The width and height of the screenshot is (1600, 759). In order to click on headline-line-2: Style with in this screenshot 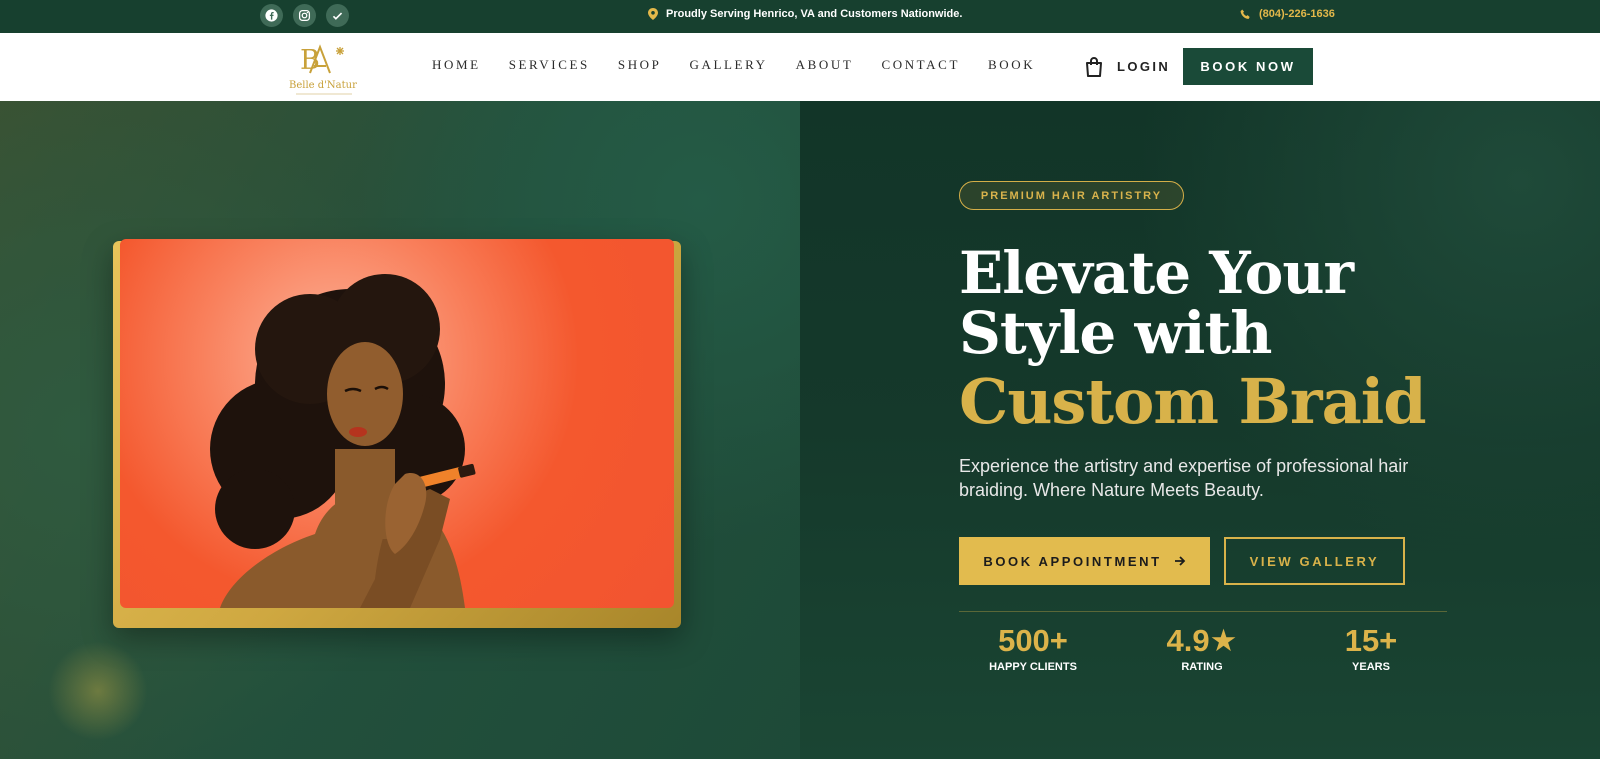, I will do `click(1115, 333)`.